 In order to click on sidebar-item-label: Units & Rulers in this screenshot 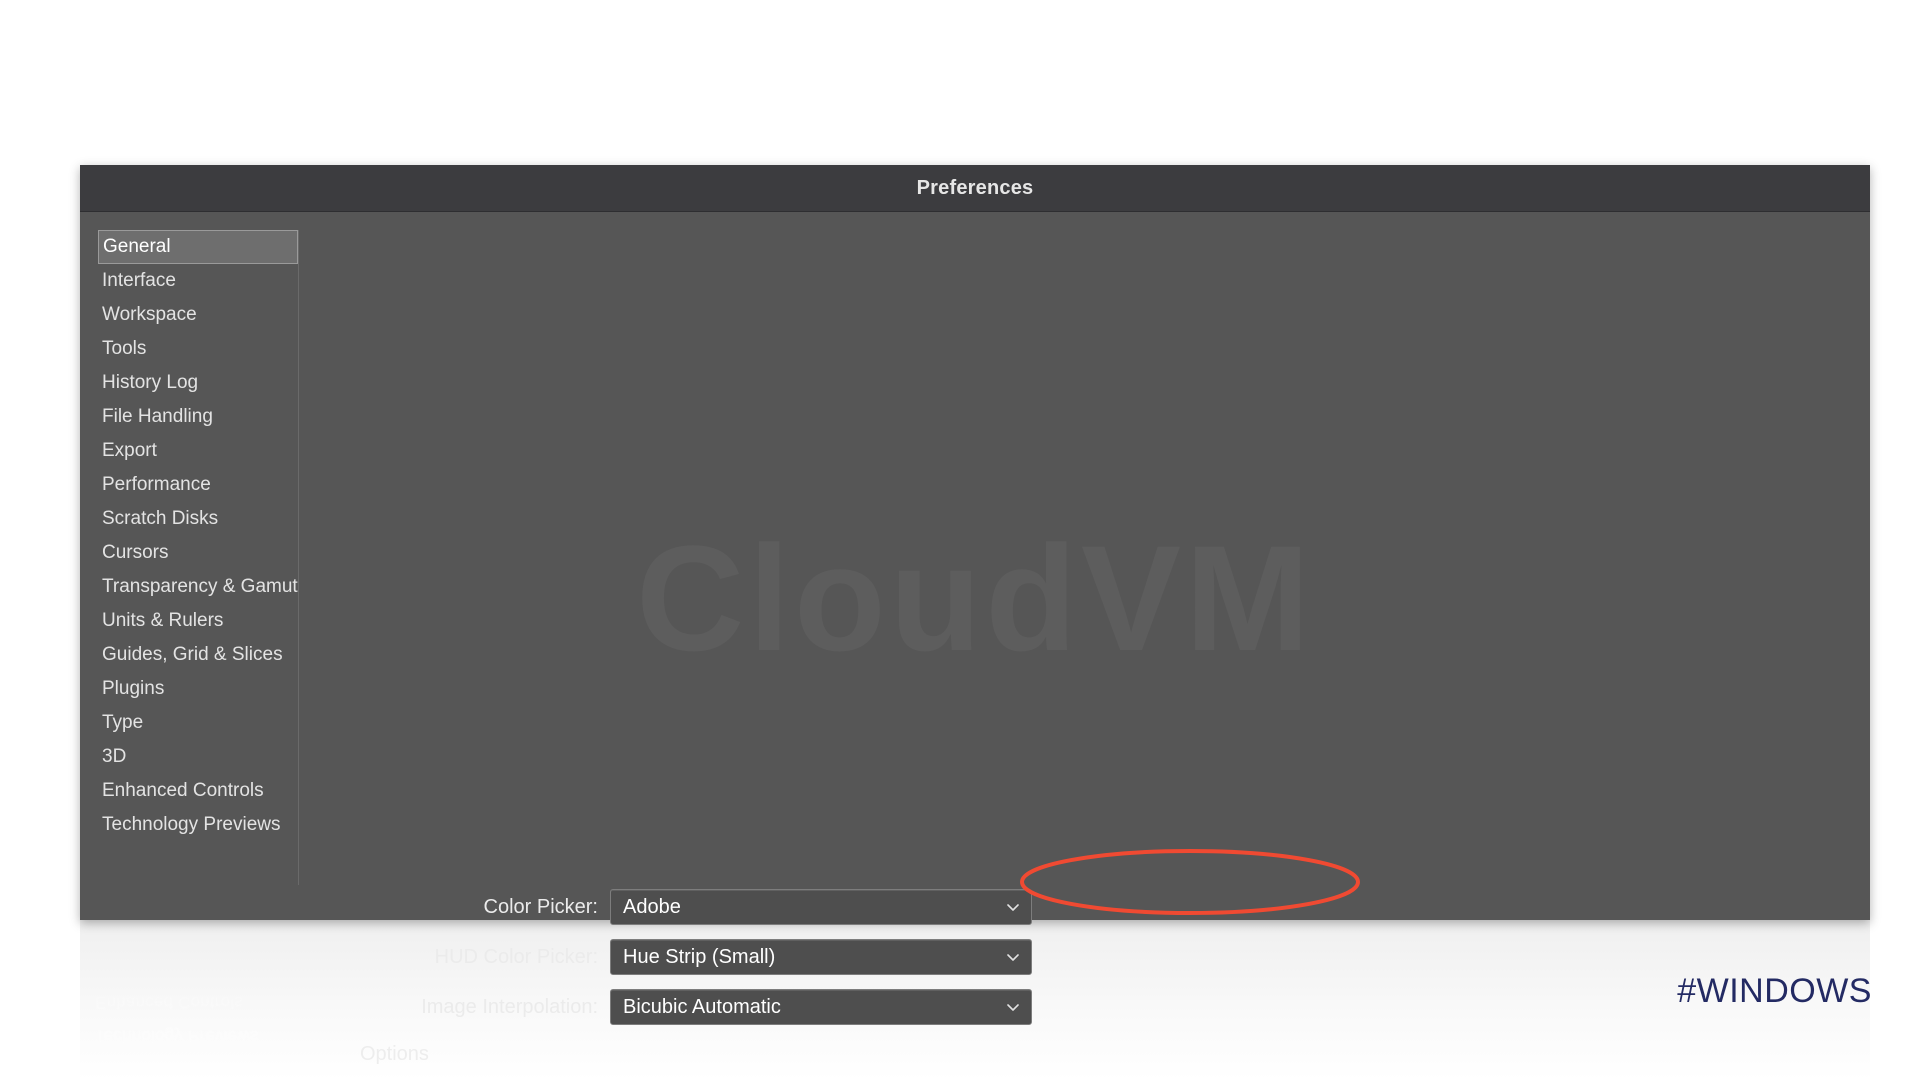, I will do `click(163, 620)`.